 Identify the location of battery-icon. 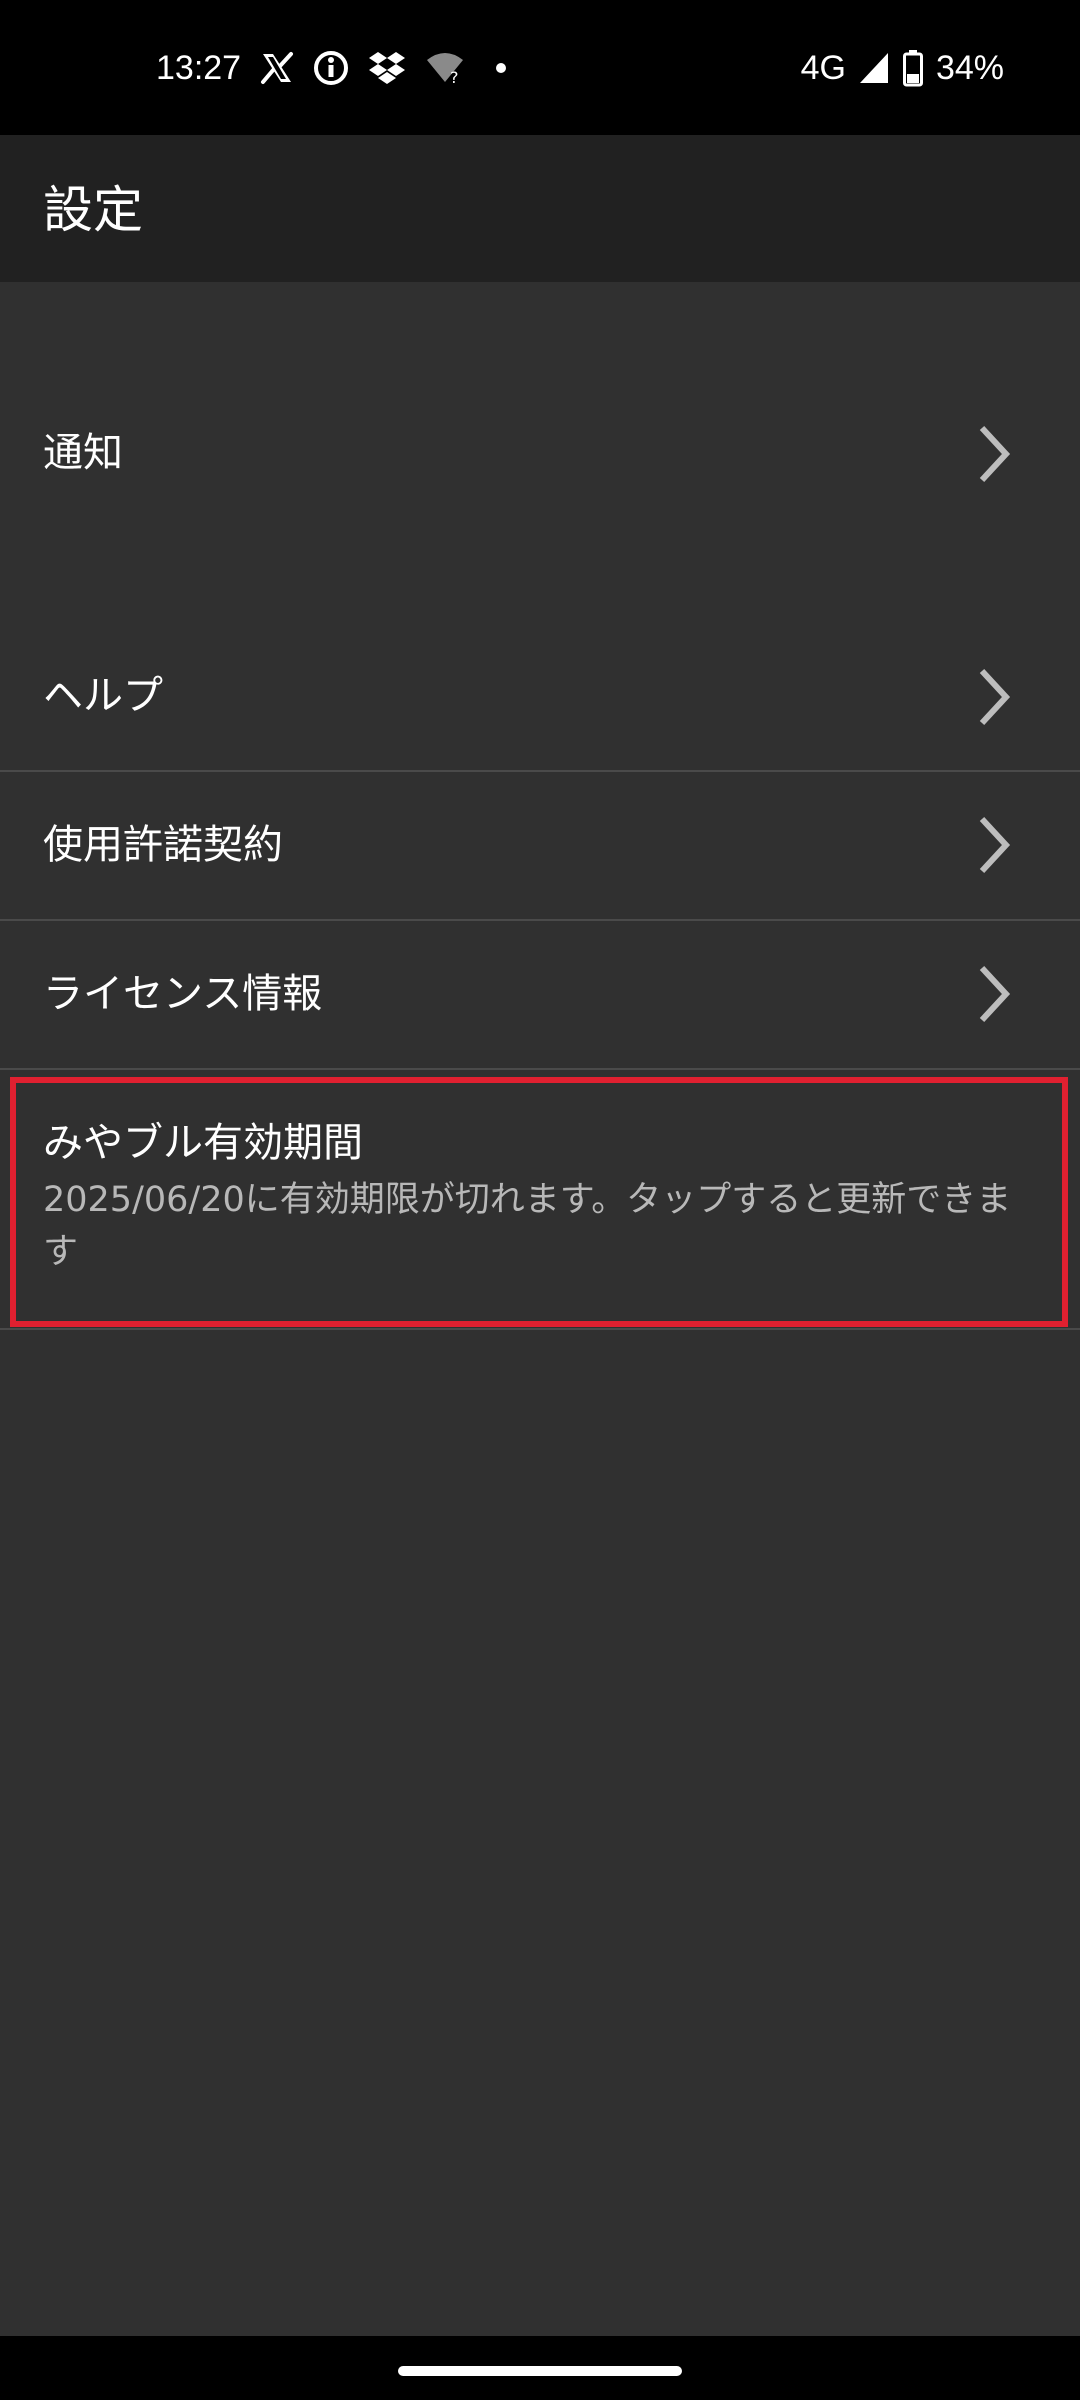
(913, 68).